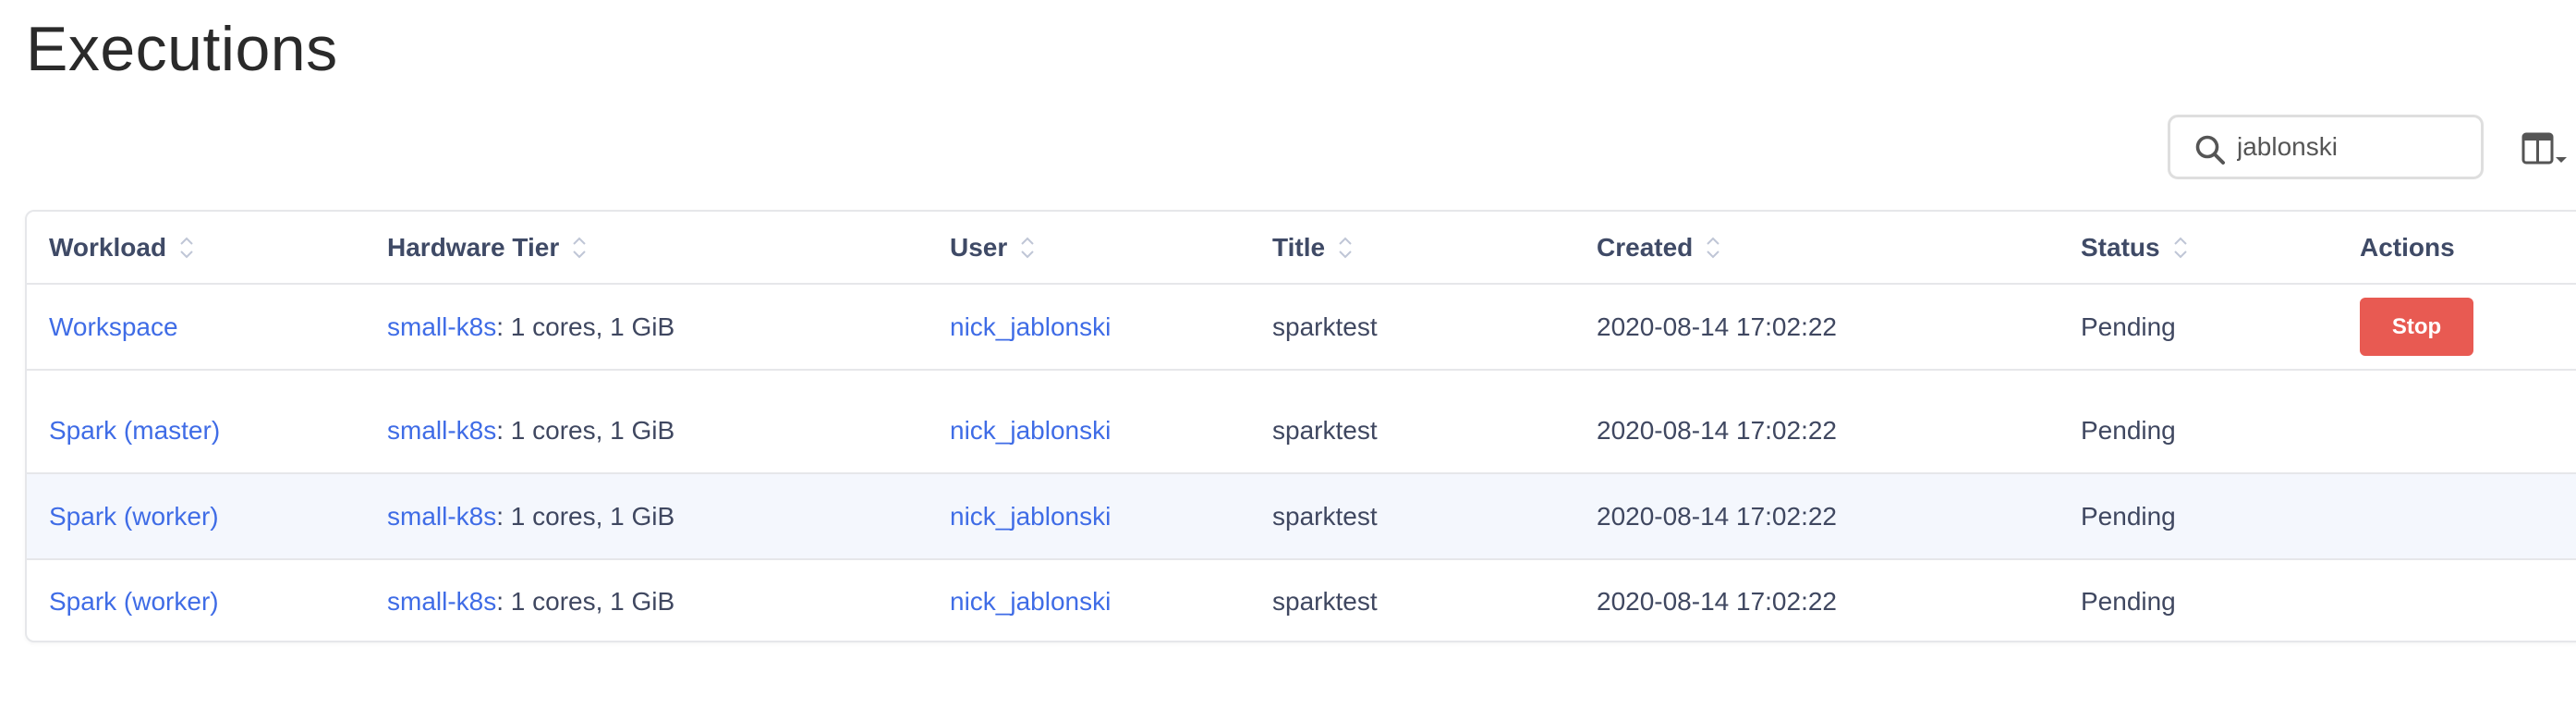 The height and width of the screenshot is (721, 2576). What do you see at coordinates (113, 327) in the screenshot?
I see `workload-link: Workspace` at bounding box center [113, 327].